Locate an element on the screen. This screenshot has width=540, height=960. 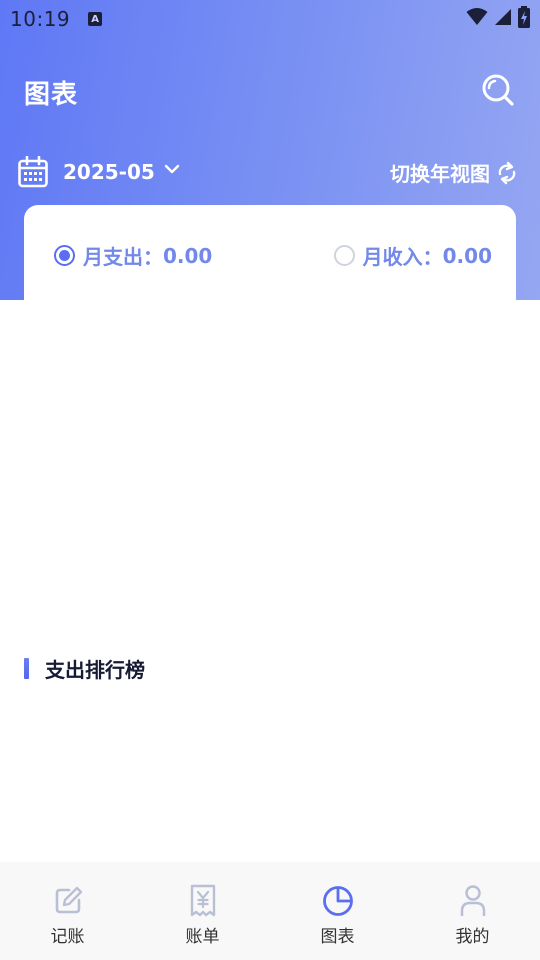
edit-icon is located at coordinates (68, 900).